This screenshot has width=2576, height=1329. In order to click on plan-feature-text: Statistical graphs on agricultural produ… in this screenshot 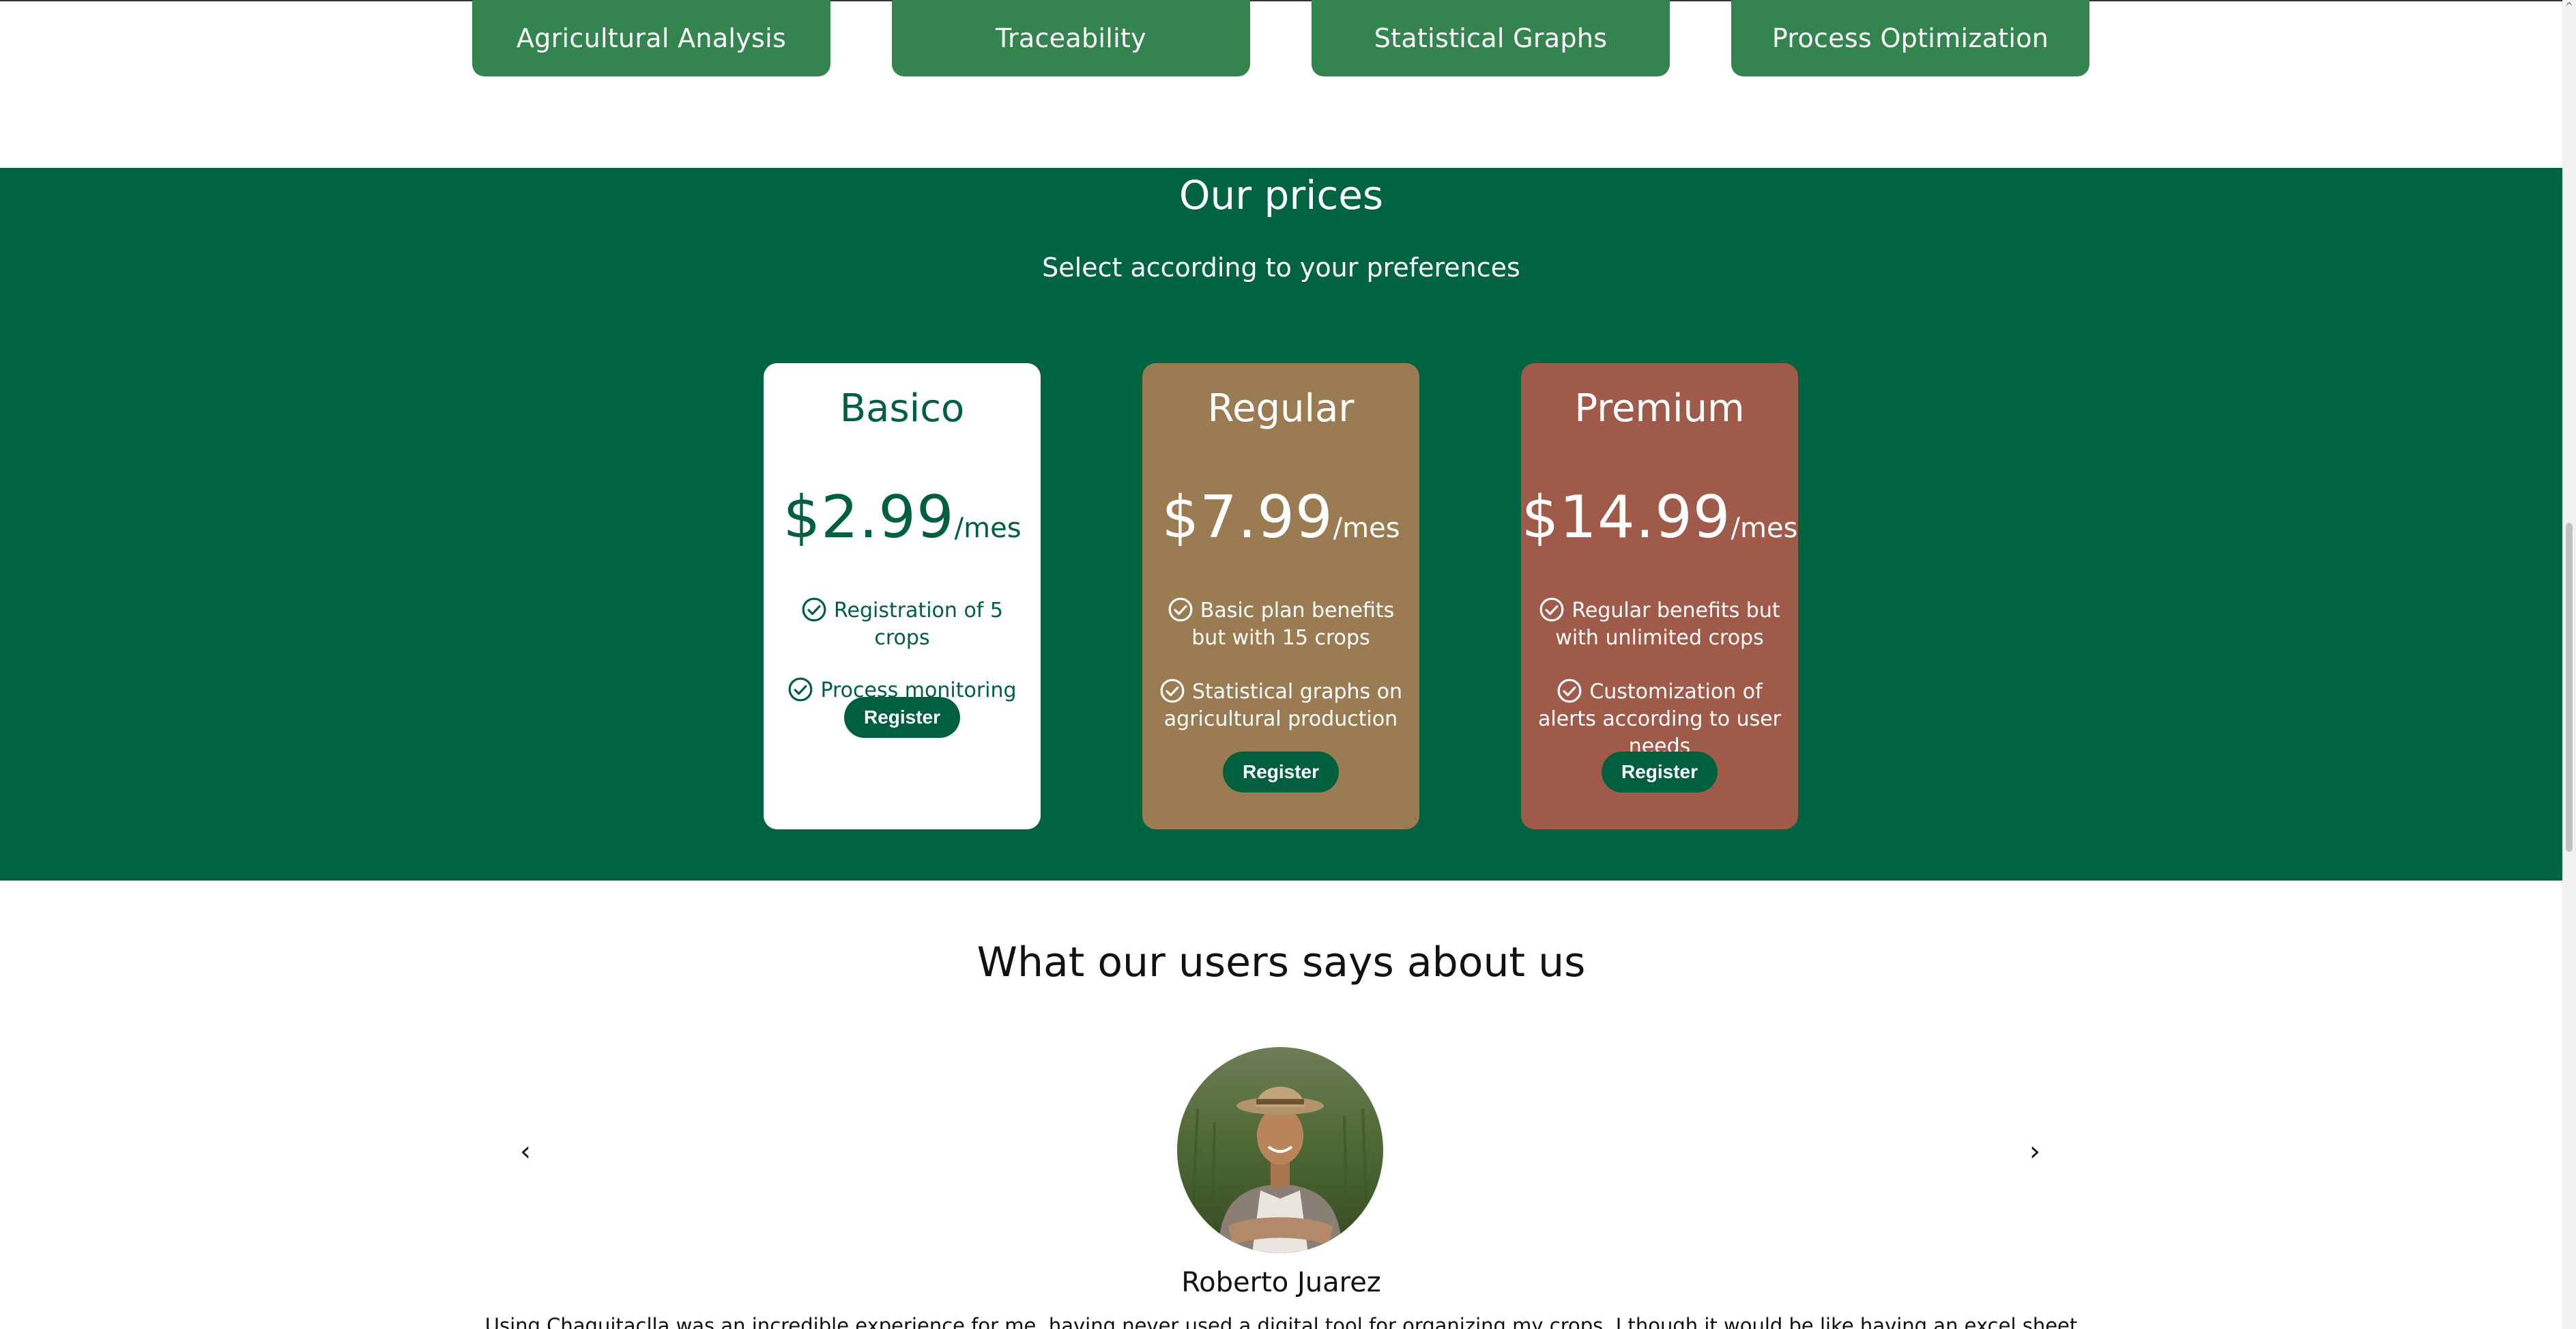, I will do `click(1283, 705)`.